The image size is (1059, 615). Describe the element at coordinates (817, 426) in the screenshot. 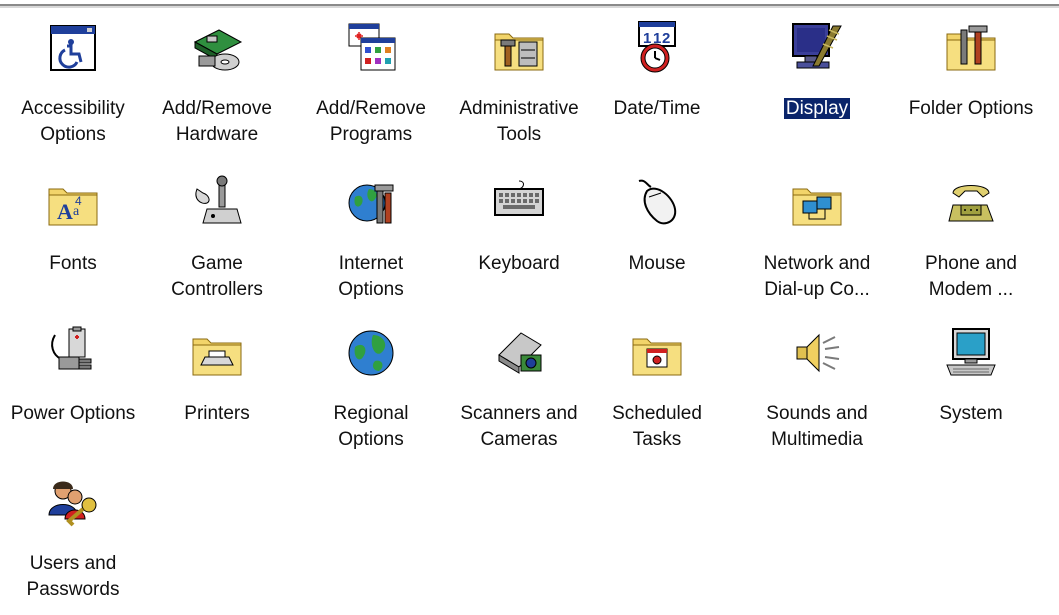

I see `item-label: Sounds and Multimedia` at that location.